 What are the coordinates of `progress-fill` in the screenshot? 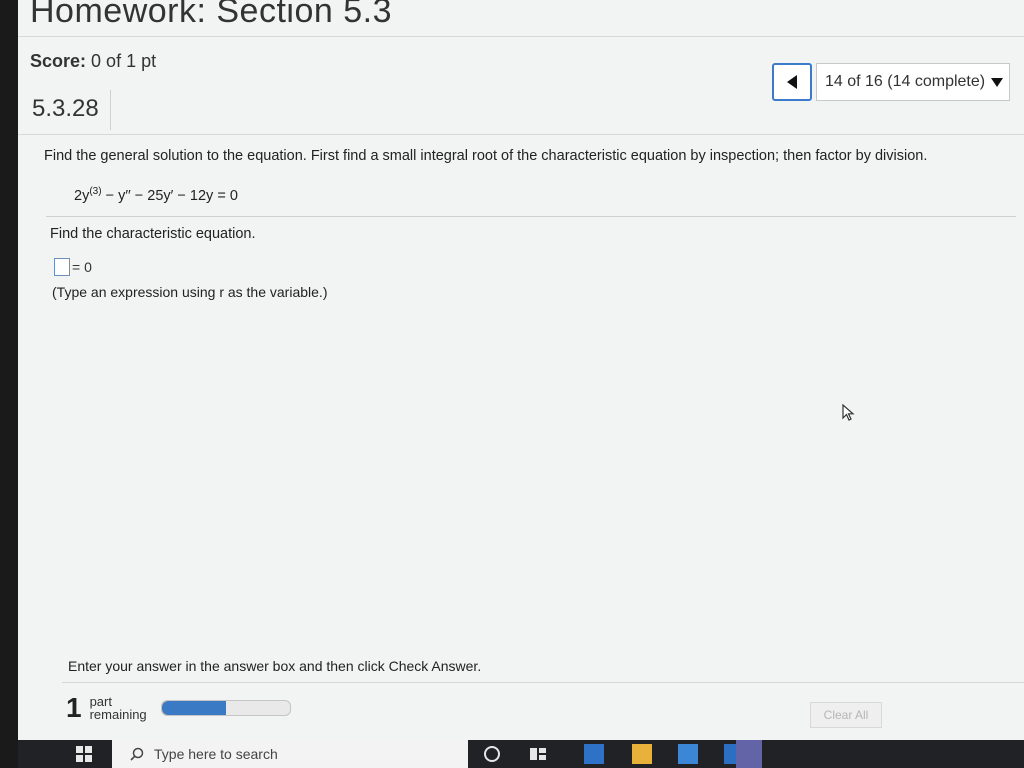 It's located at (193, 708).